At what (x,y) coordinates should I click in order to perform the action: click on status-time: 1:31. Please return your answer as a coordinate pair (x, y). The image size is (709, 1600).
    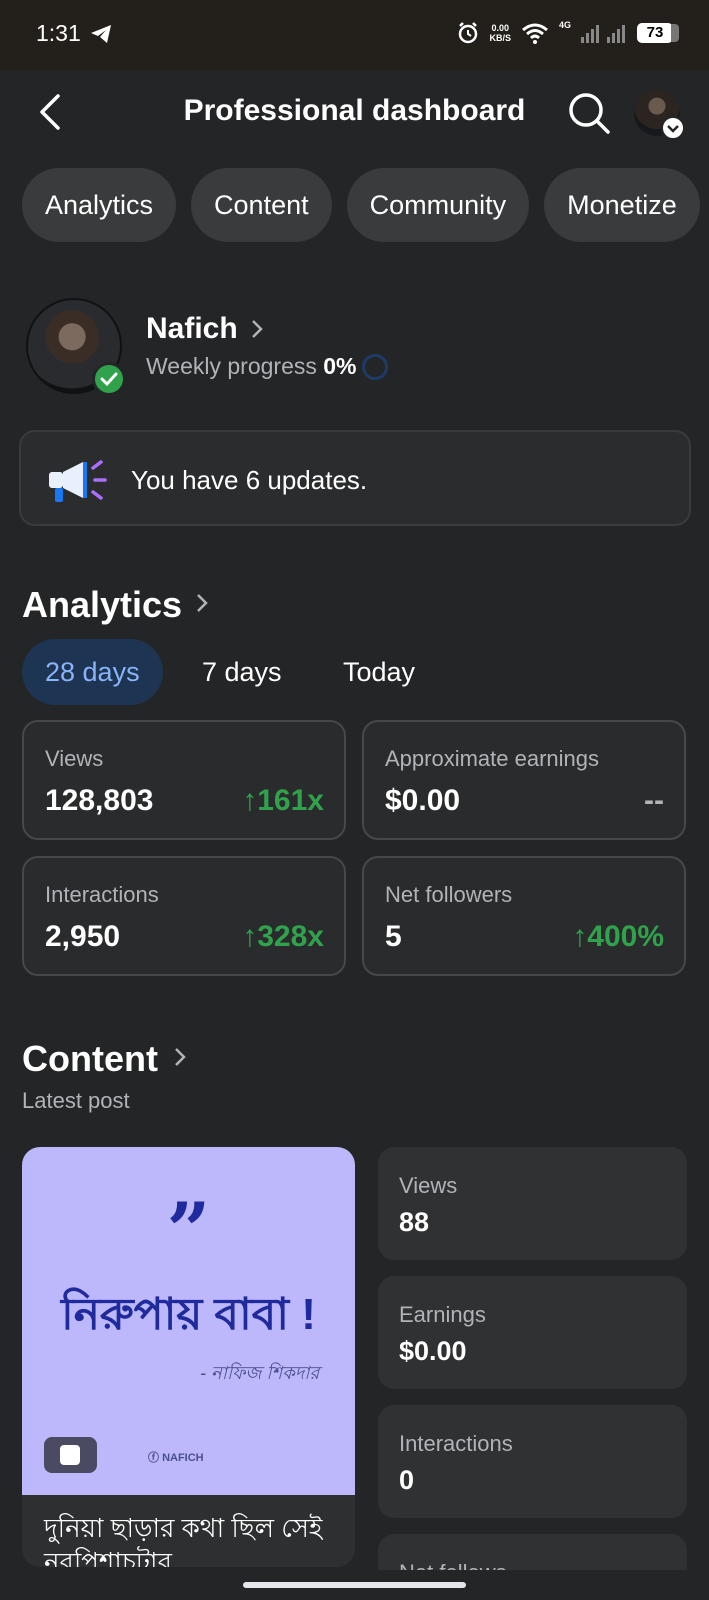
    Looking at the image, I should click on (58, 33).